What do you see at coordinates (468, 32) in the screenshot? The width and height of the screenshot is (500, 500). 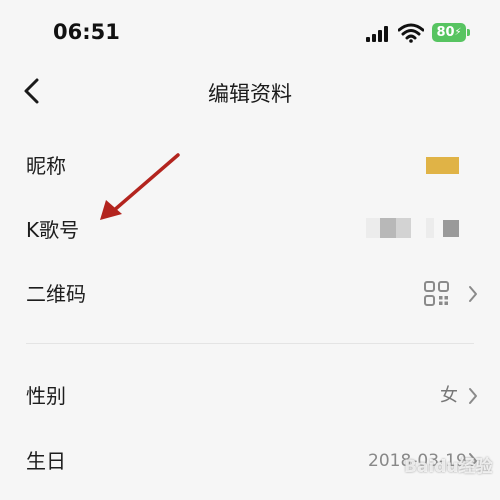 I see `battery-tip` at bounding box center [468, 32].